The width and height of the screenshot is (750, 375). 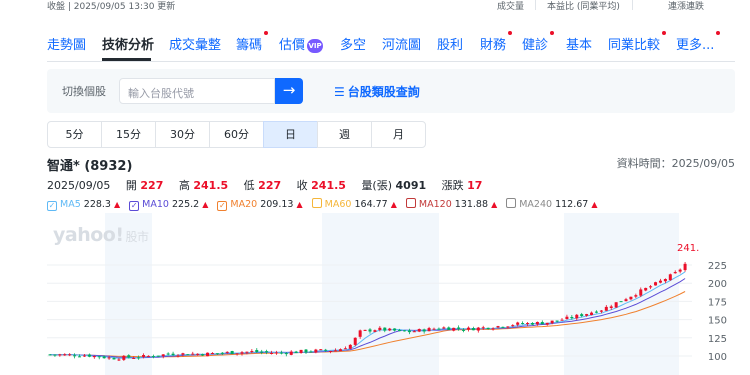 What do you see at coordinates (637, 42) in the screenshot?
I see `tab-11: 同業比較` at bounding box center [637, 42].